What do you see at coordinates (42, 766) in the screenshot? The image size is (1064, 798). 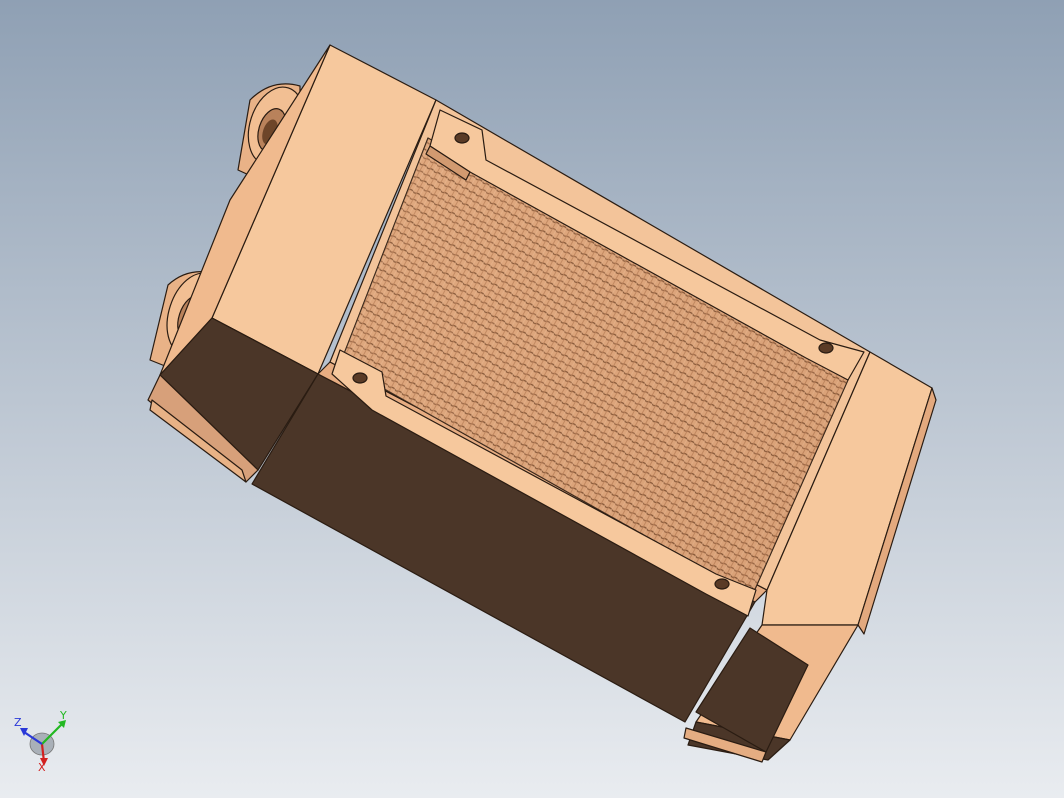 I see `x-axis-label: X` at bounding box center [42, 766].